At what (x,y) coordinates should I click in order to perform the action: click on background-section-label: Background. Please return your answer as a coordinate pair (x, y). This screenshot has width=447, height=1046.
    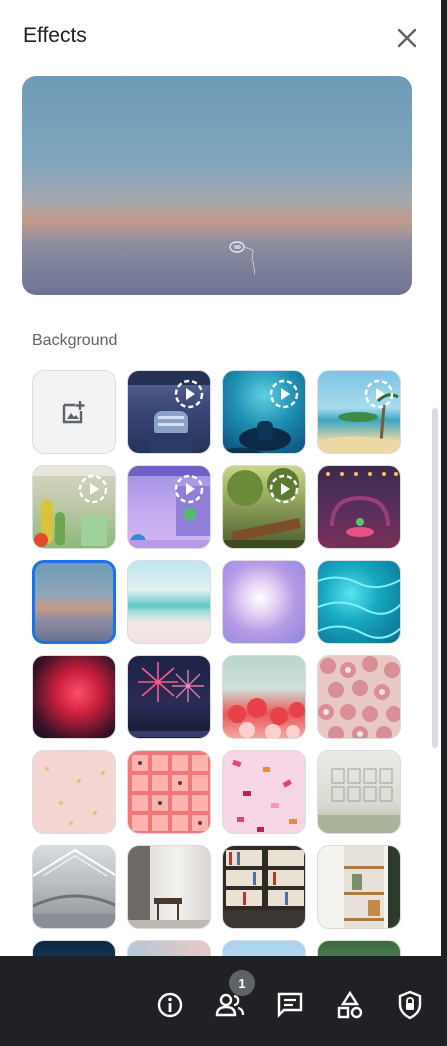
    Looking at the image, I should click on (75, 340).